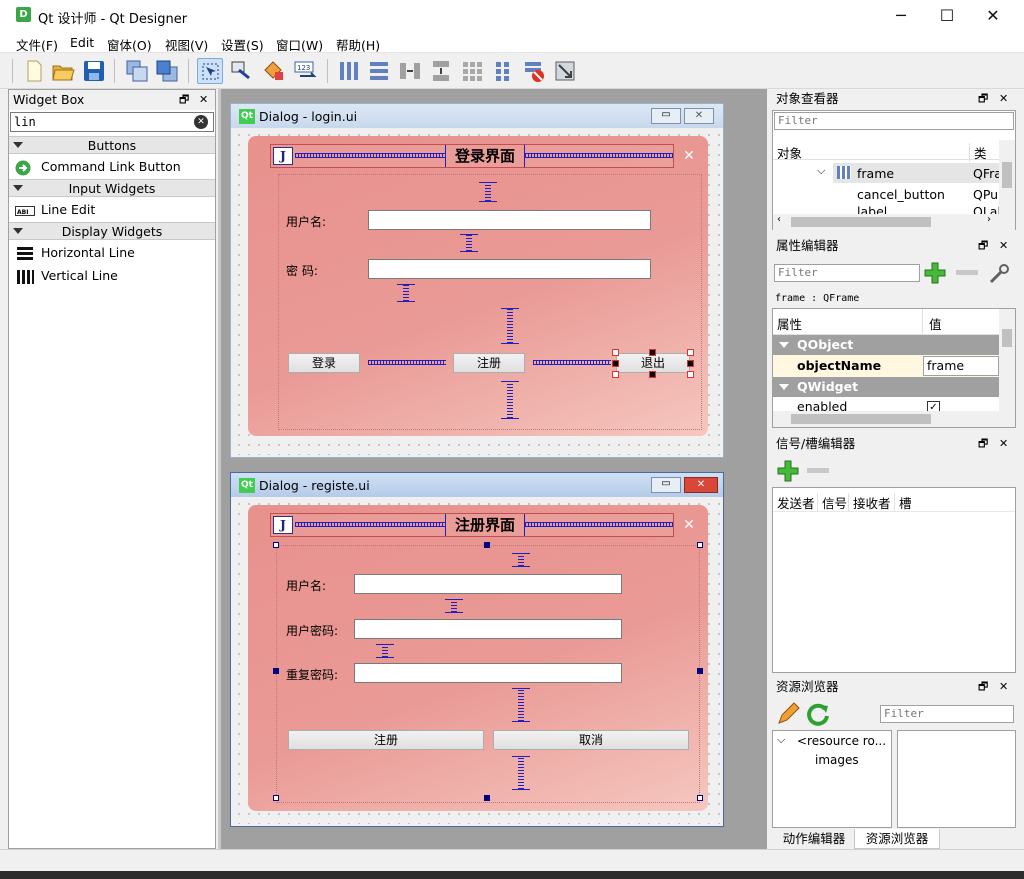 This screenshot has width=1024, height=879. Describe the element at coordinates (886, 345) in the screenshot. I see `property-group-qobject: QObject` at that location.